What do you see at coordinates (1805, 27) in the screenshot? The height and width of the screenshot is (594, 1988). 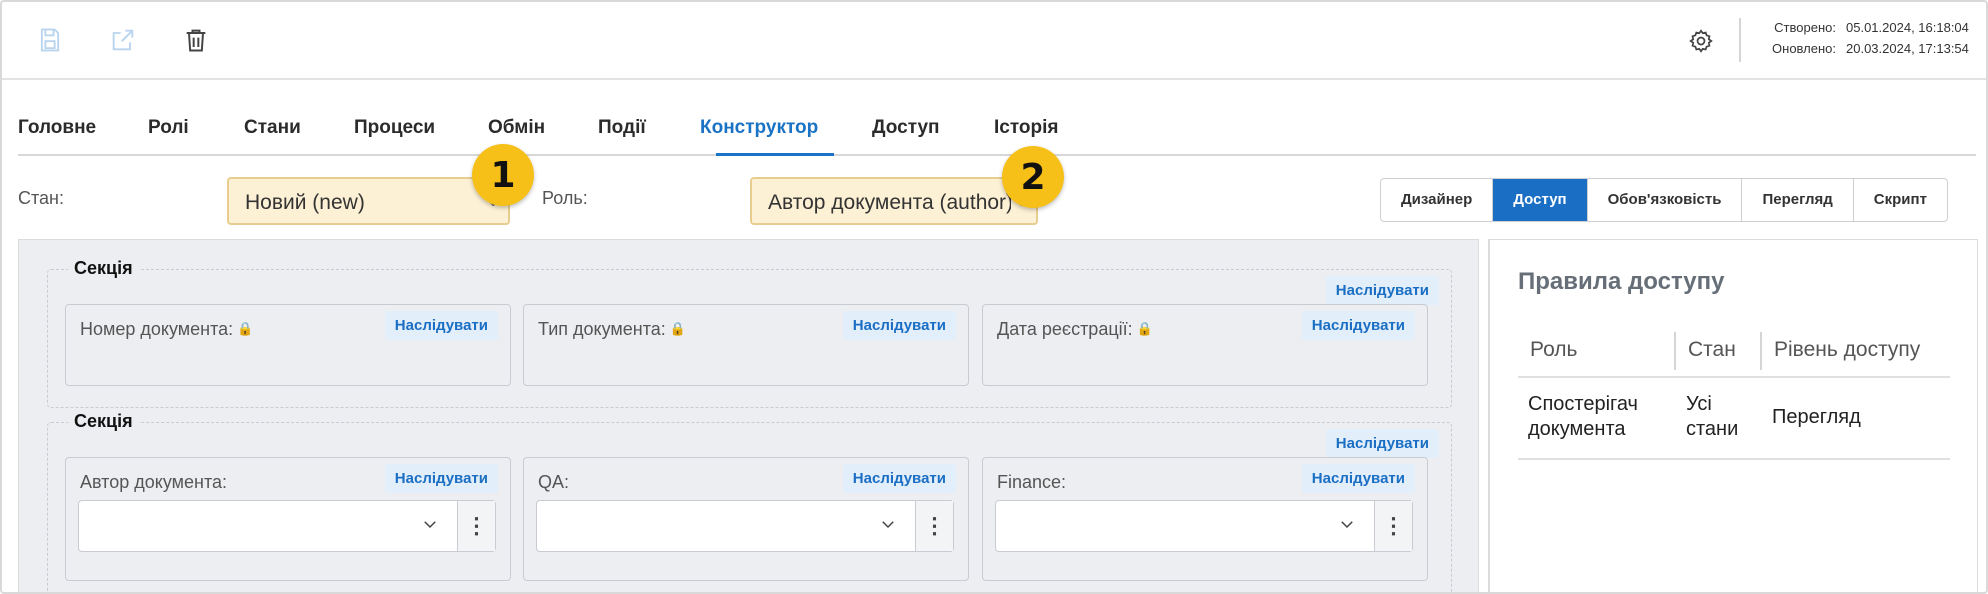 I see `created-label: Створено:` at bounding box center [1805, 27].